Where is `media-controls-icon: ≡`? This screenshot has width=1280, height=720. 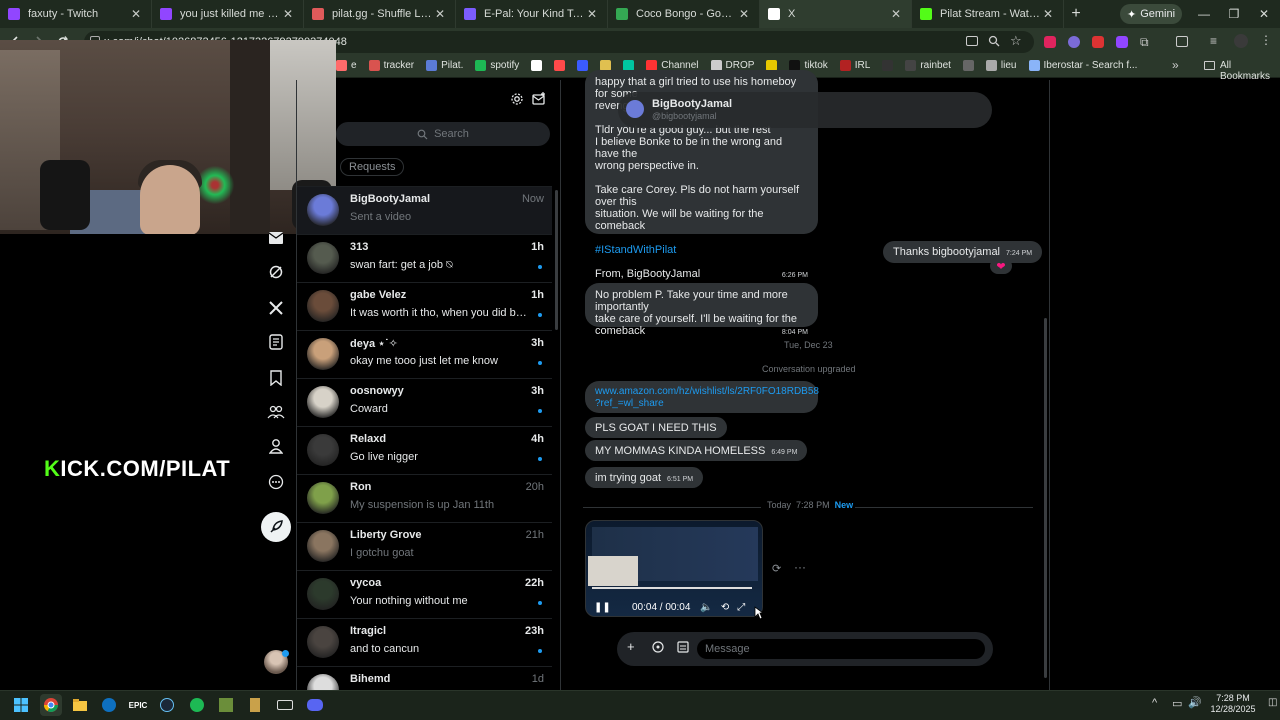
media-controls-icon: ≡ is located at coordinates (1213, 41).